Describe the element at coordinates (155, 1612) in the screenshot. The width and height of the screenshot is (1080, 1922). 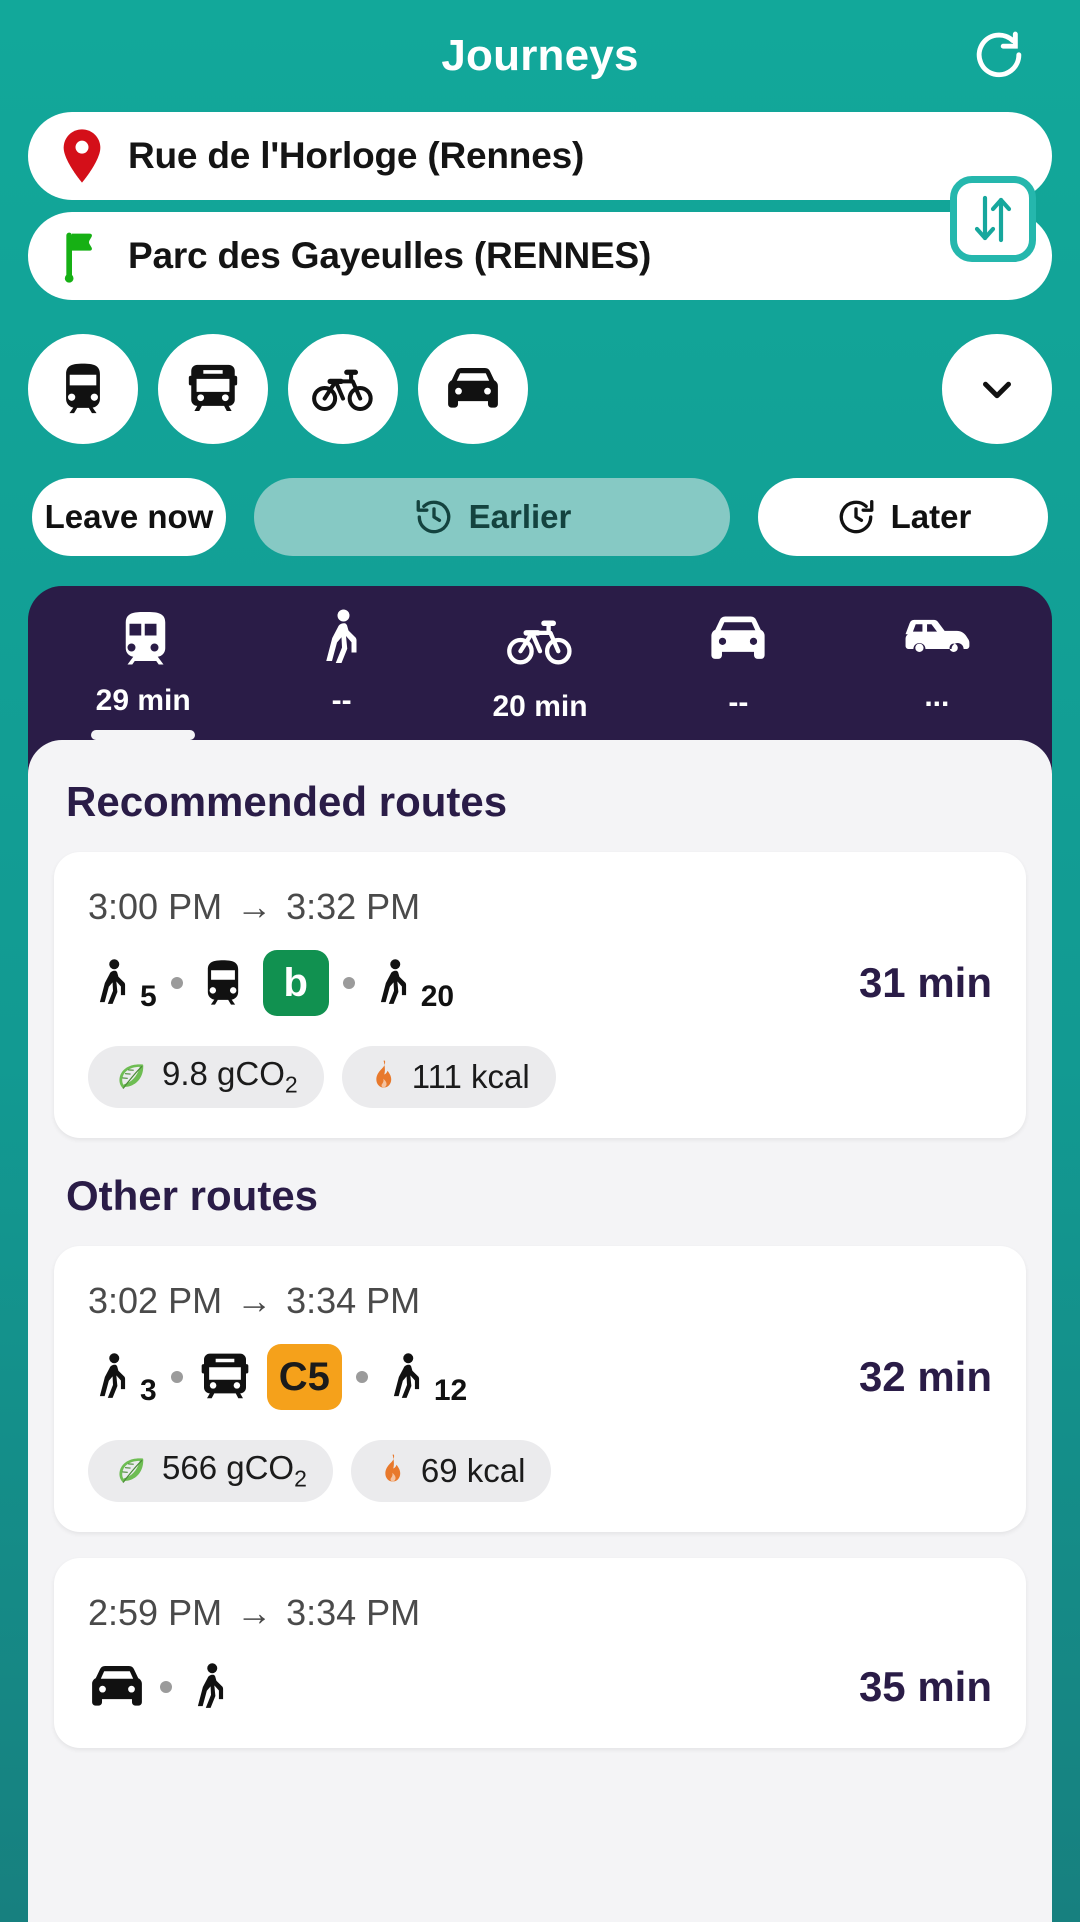
I see `route-depart-time: 2:59 PM` at that location.